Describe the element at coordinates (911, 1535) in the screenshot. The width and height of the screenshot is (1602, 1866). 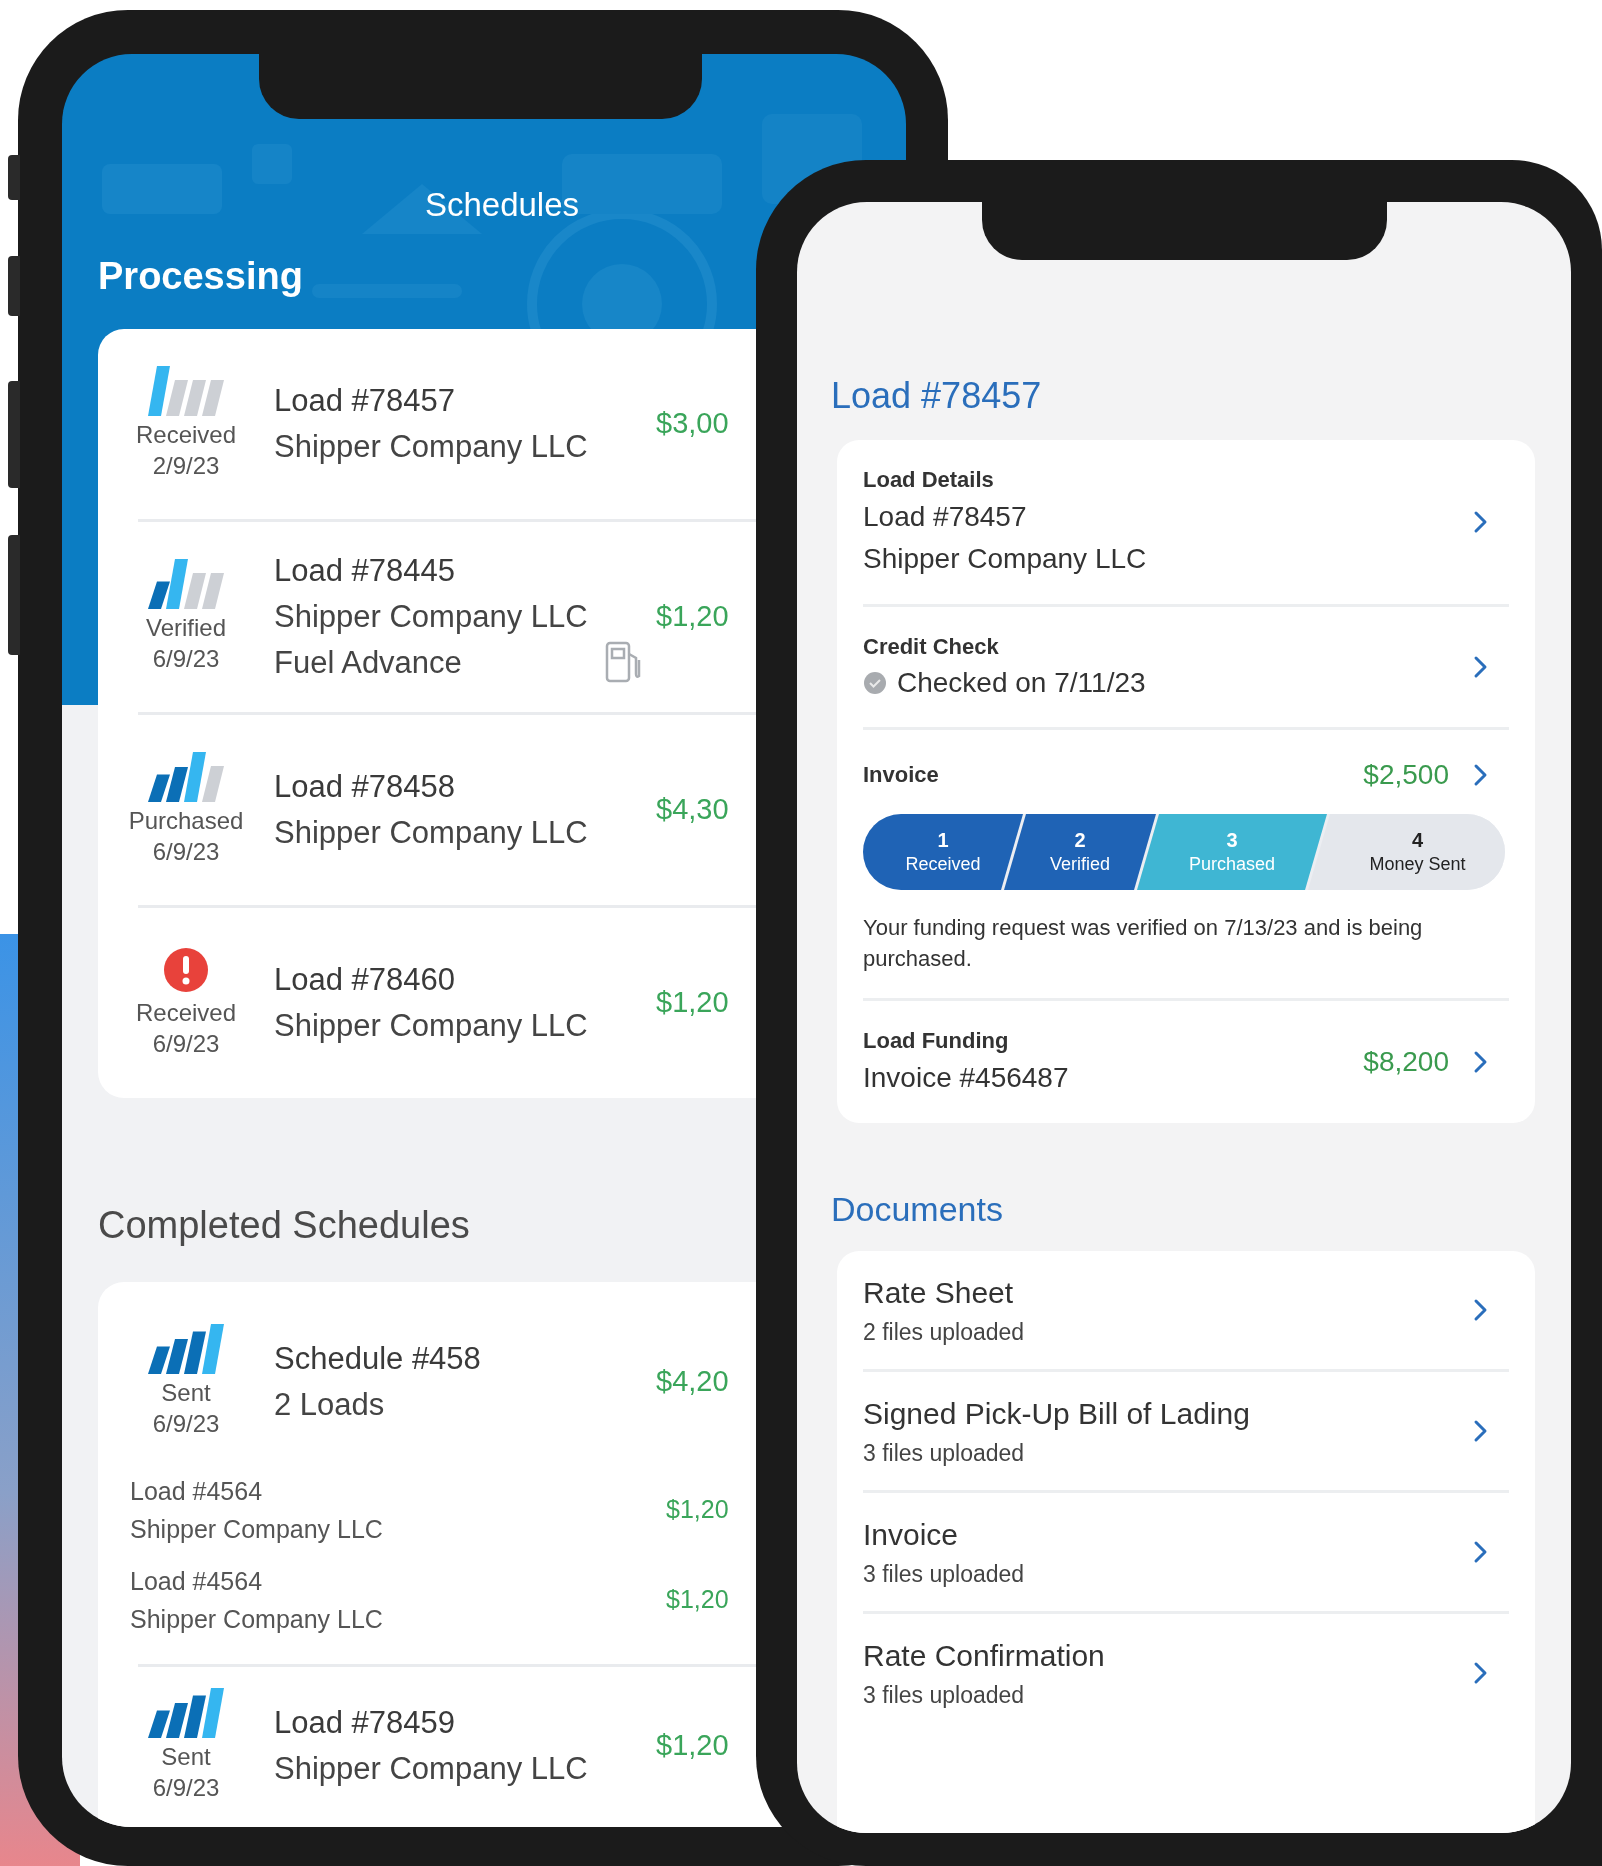
I see `document-name: Invoice` at that location.